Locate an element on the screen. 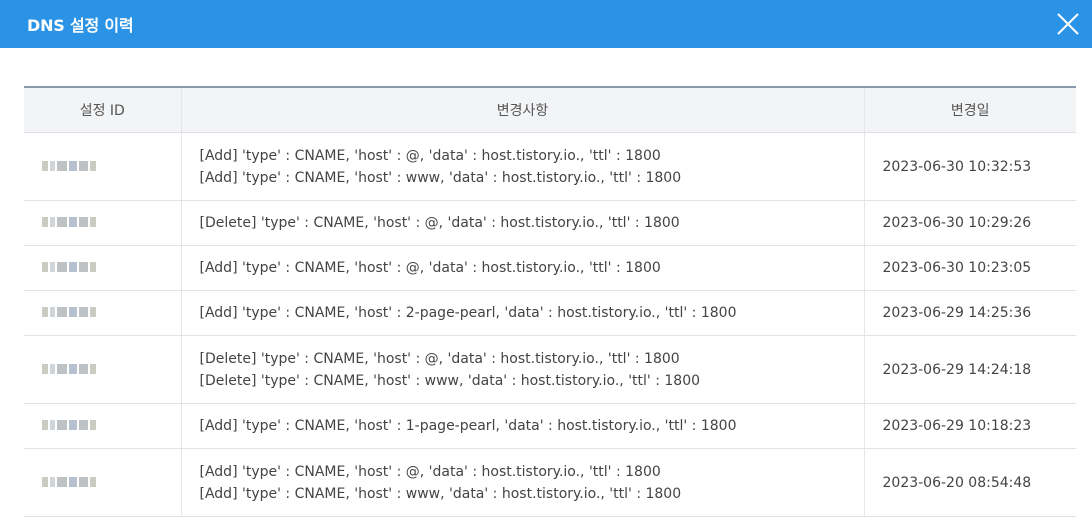  changed-date-cell: 2023-06-30 10:32:53 is located at coordinates (969, 166).